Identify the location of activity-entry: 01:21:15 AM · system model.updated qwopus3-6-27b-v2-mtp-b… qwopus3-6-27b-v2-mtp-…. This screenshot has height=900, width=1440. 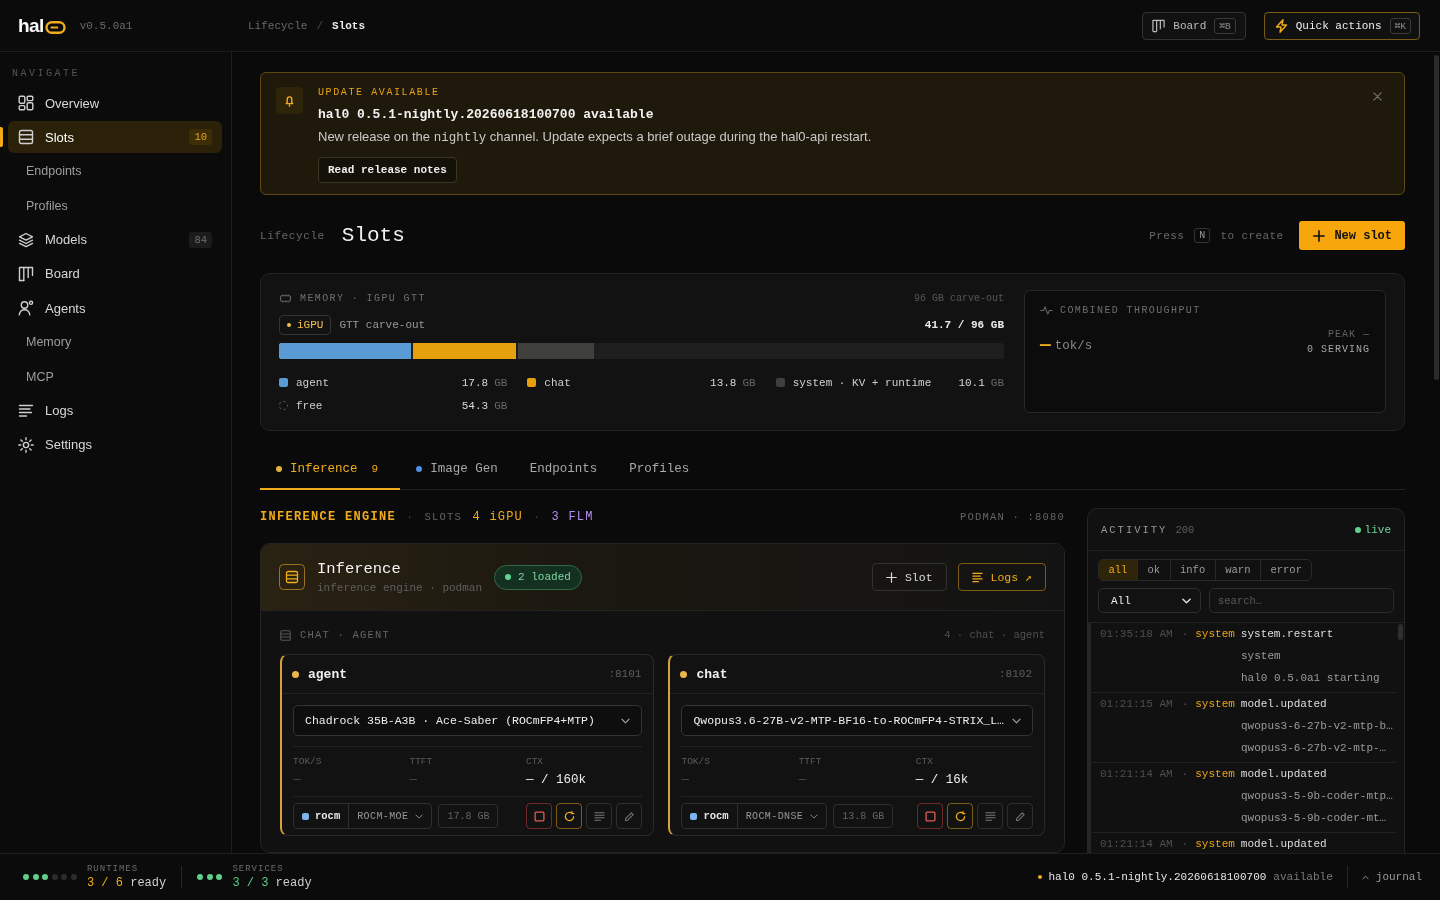
(1242, 728).